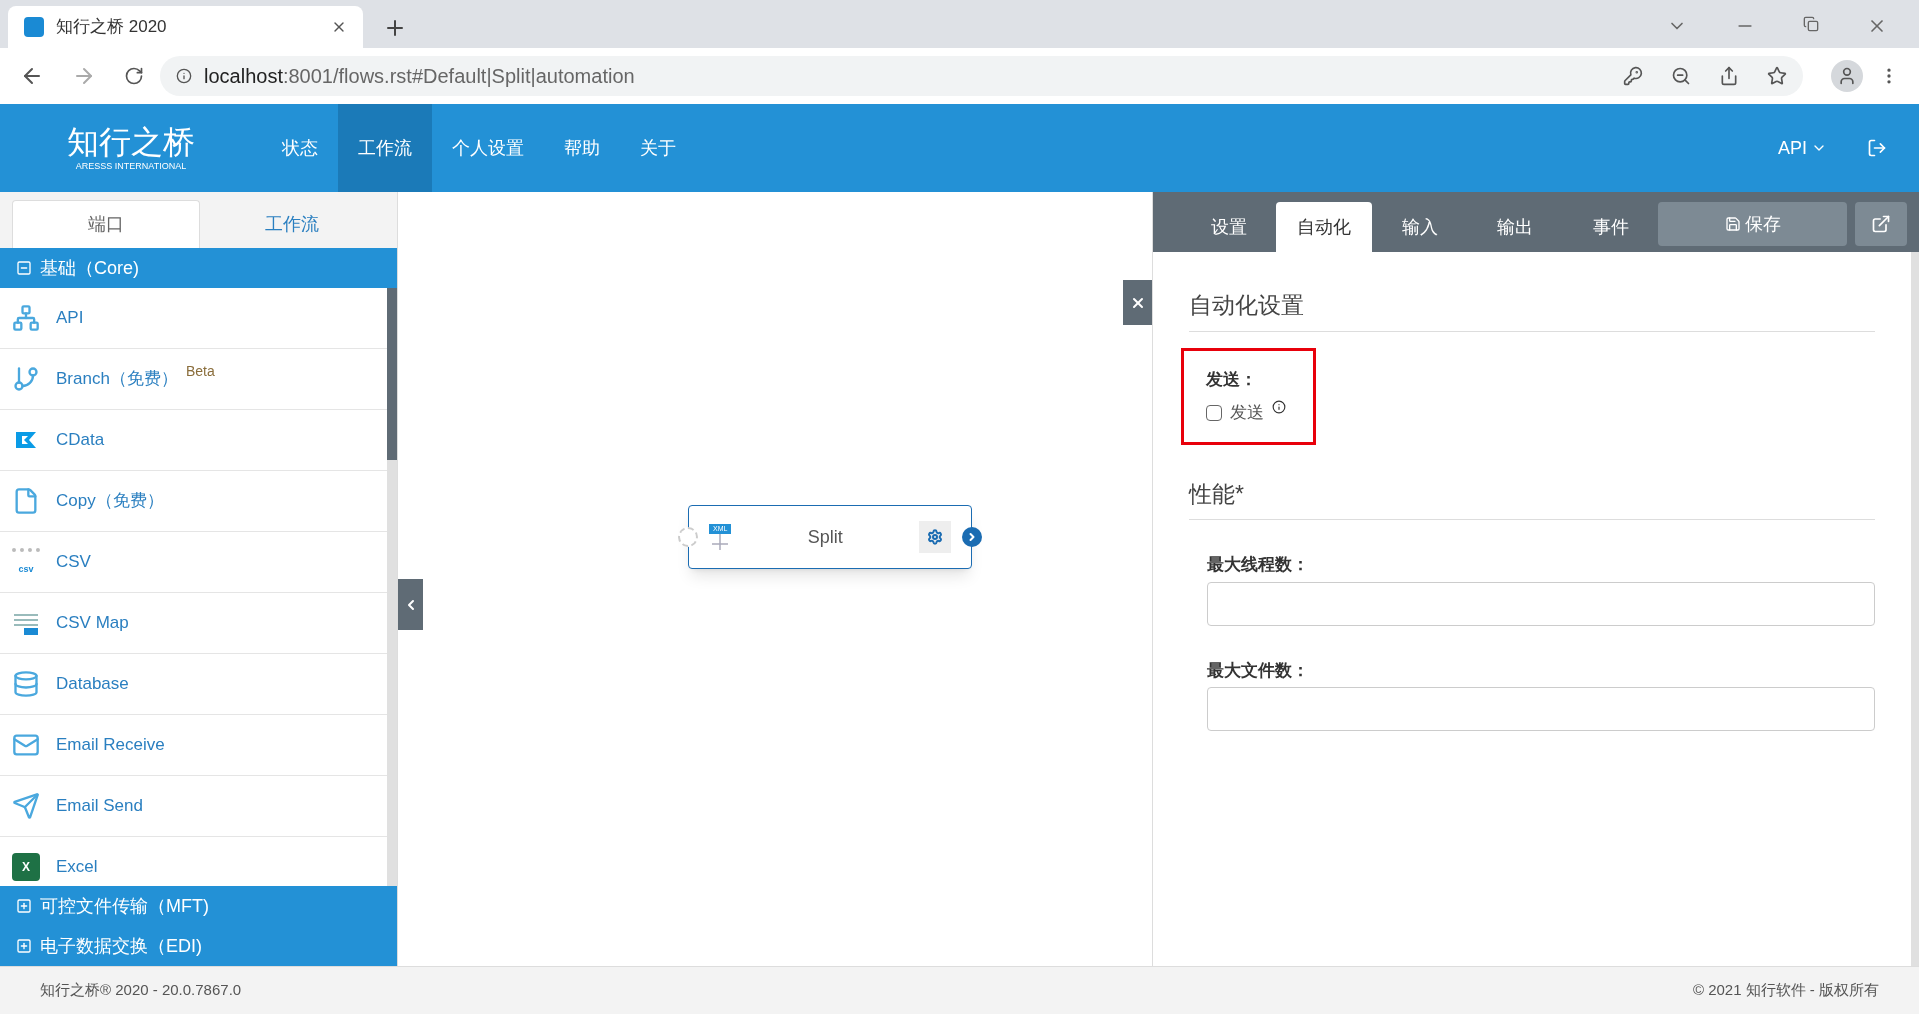 Image resolution: width=1919 pixels, height=1014 pixels. What do you see at coordinates (193, 806) in the screenshot?
I see `connector-list-item: Email Send` at bounding box center [193, 806].